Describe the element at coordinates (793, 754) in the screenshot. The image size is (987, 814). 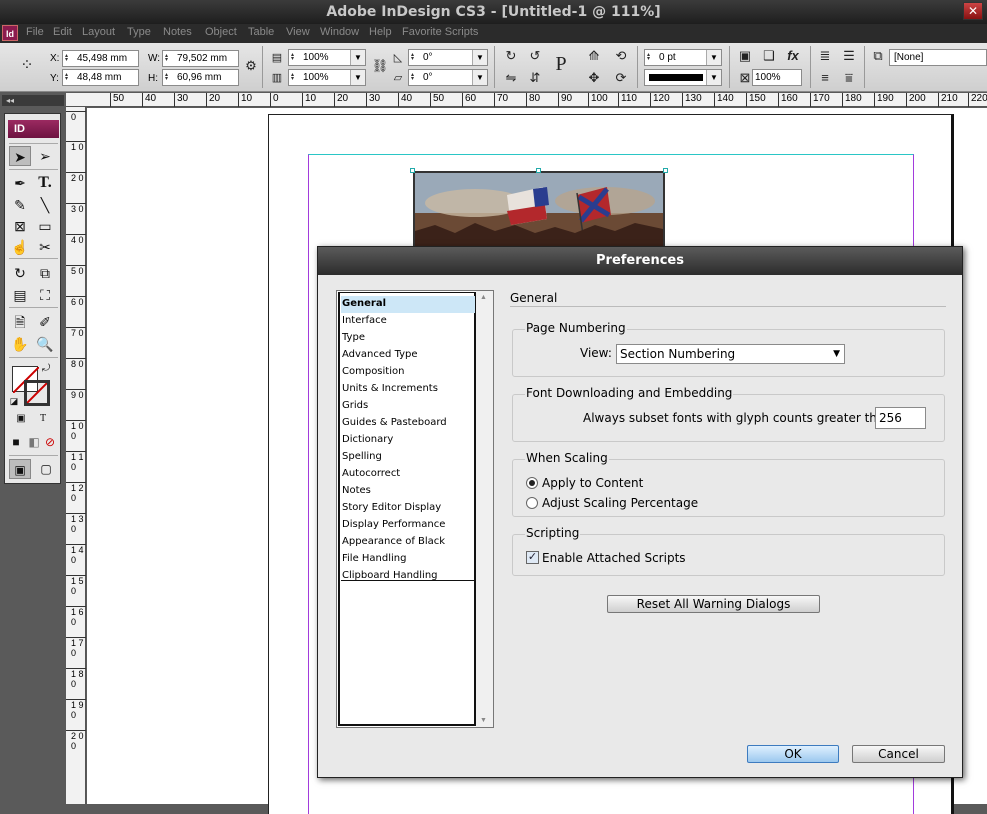
I see `ok-button: OK` at that location.